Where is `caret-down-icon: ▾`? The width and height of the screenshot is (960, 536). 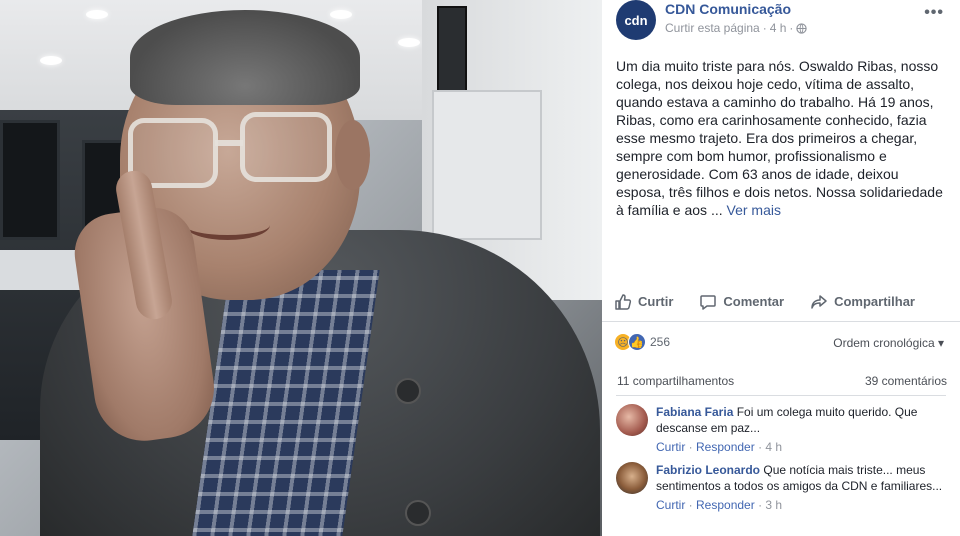
caret-down-icon: ▾ is located at coordinates (940, 343).